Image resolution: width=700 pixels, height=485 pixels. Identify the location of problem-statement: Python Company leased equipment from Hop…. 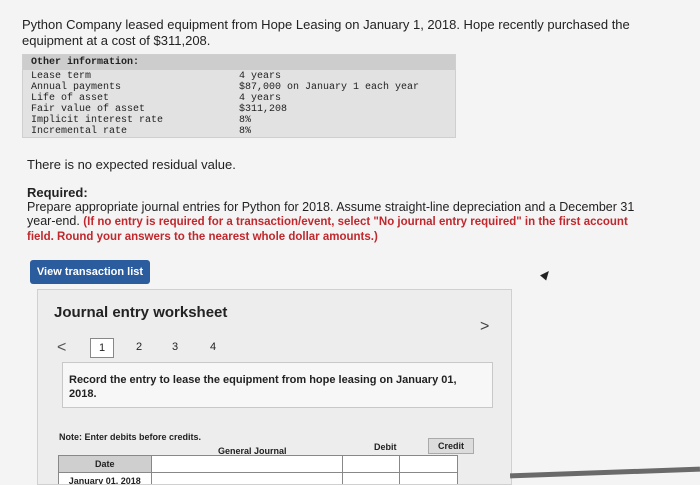
(347, 33).